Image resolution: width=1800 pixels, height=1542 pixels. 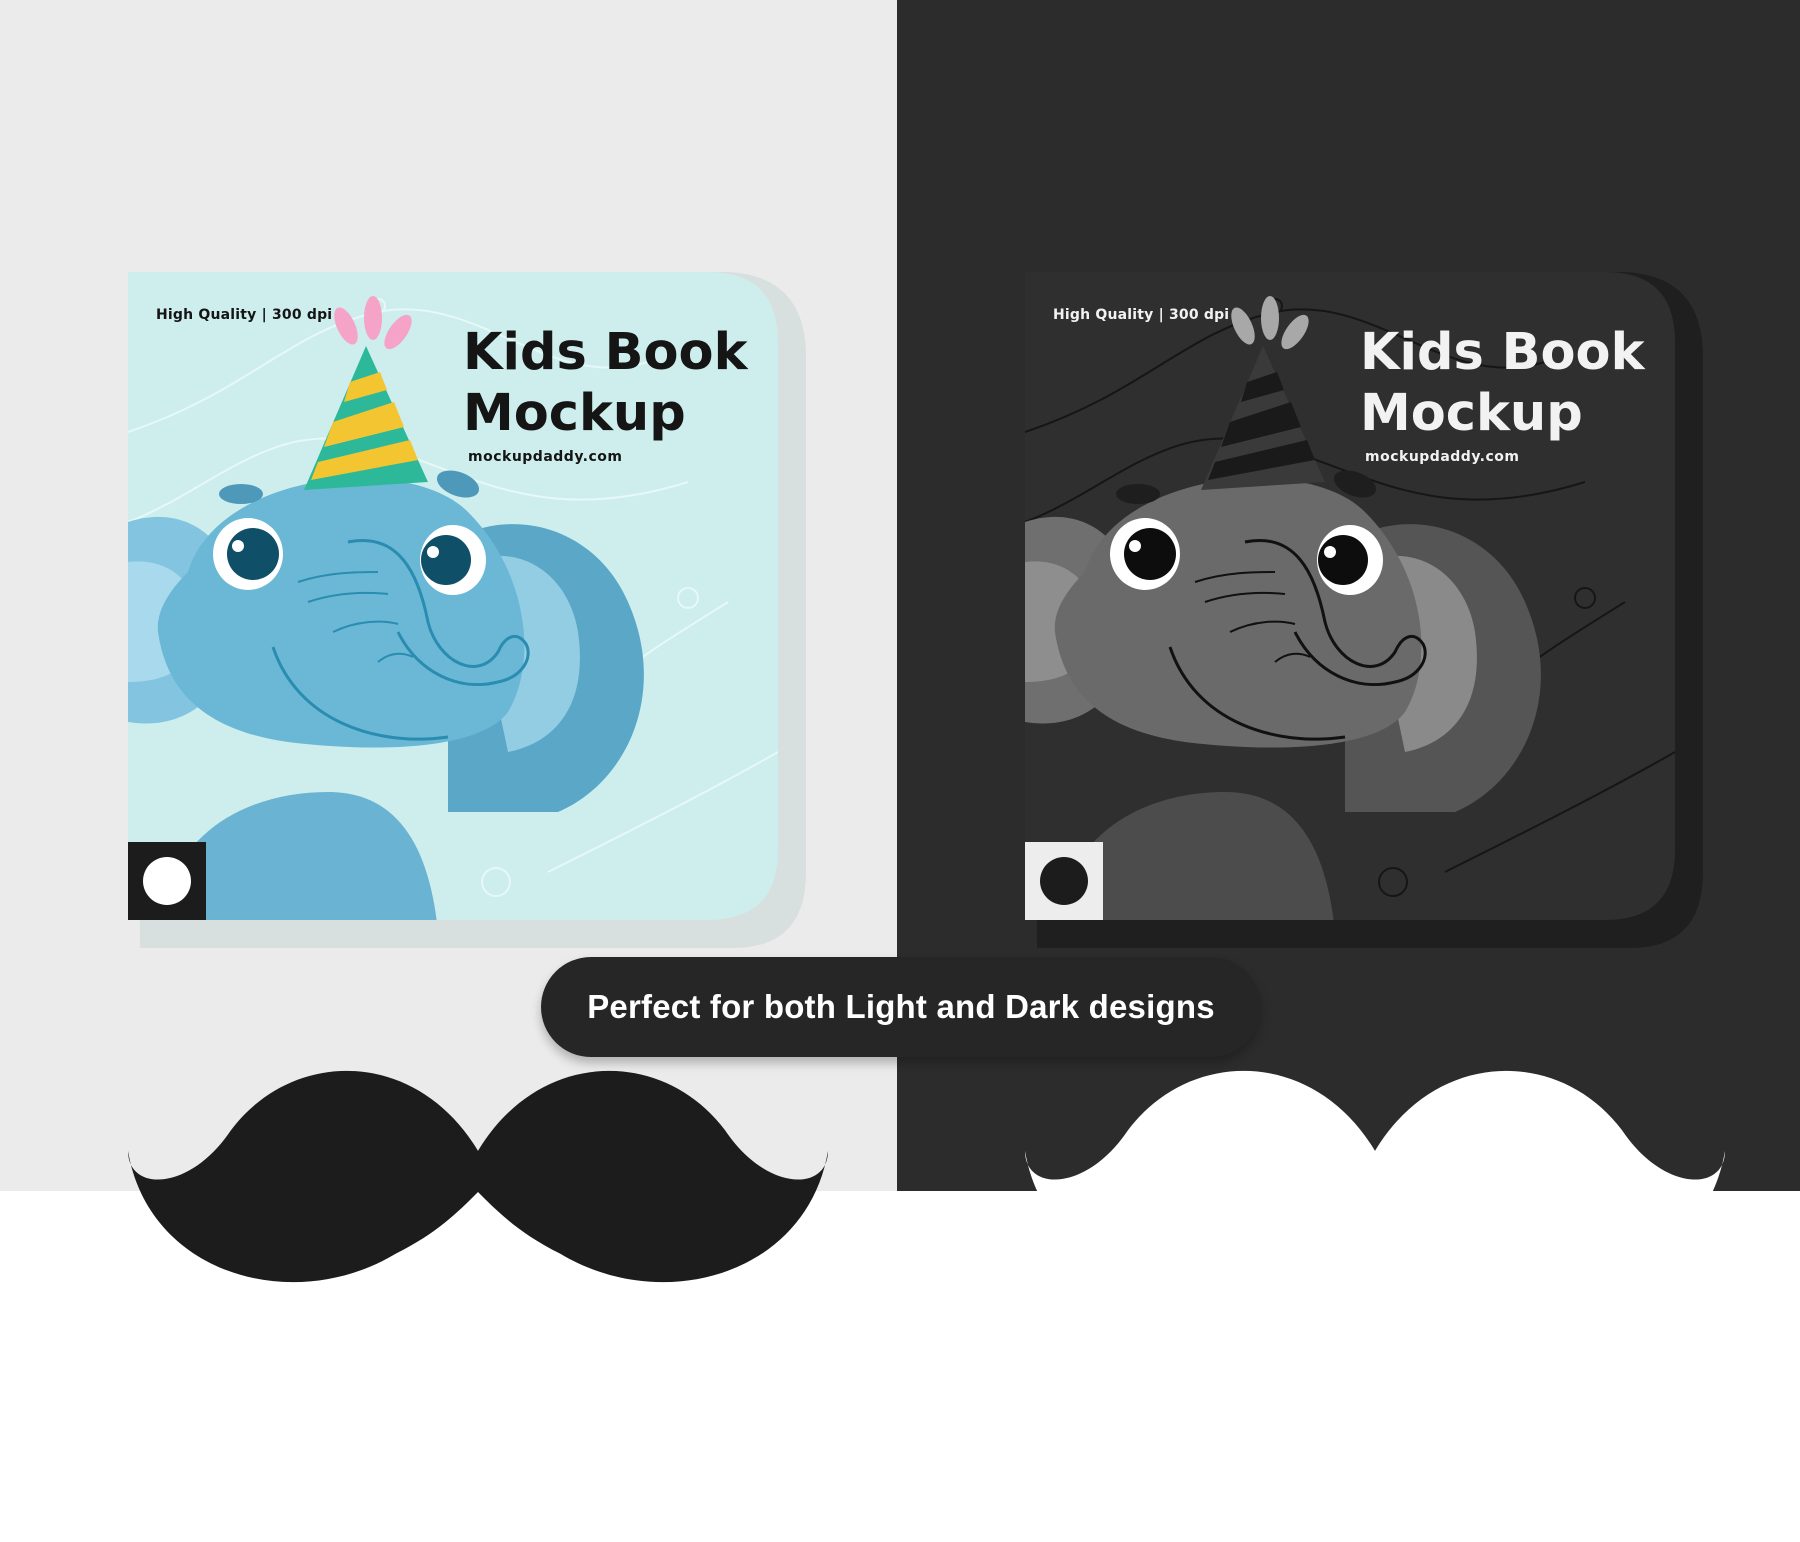 I want to click on caption-text: Perfect for both Light and Dark designs, so click(x=901, y=1006).